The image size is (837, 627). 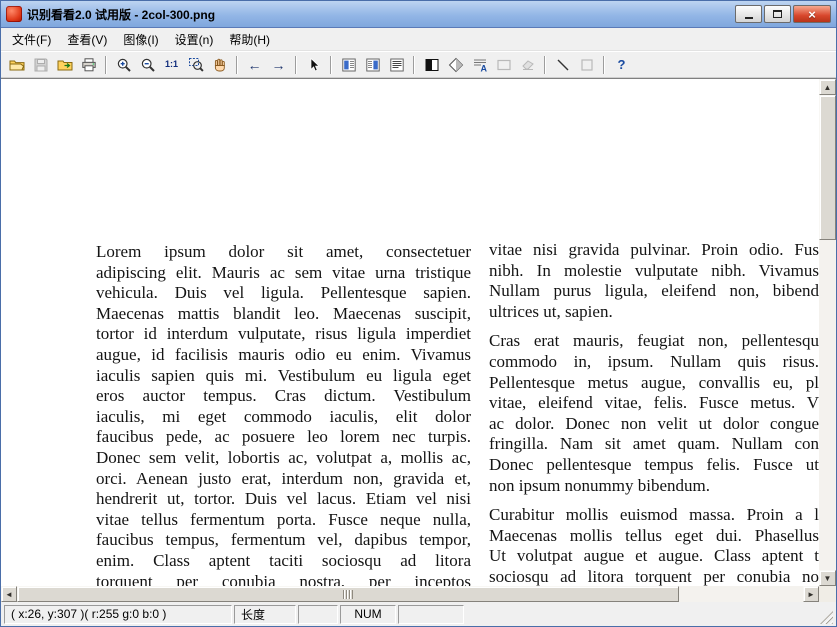 I want to click on scroll-left-button: ◄, so click(x=9, y=594).